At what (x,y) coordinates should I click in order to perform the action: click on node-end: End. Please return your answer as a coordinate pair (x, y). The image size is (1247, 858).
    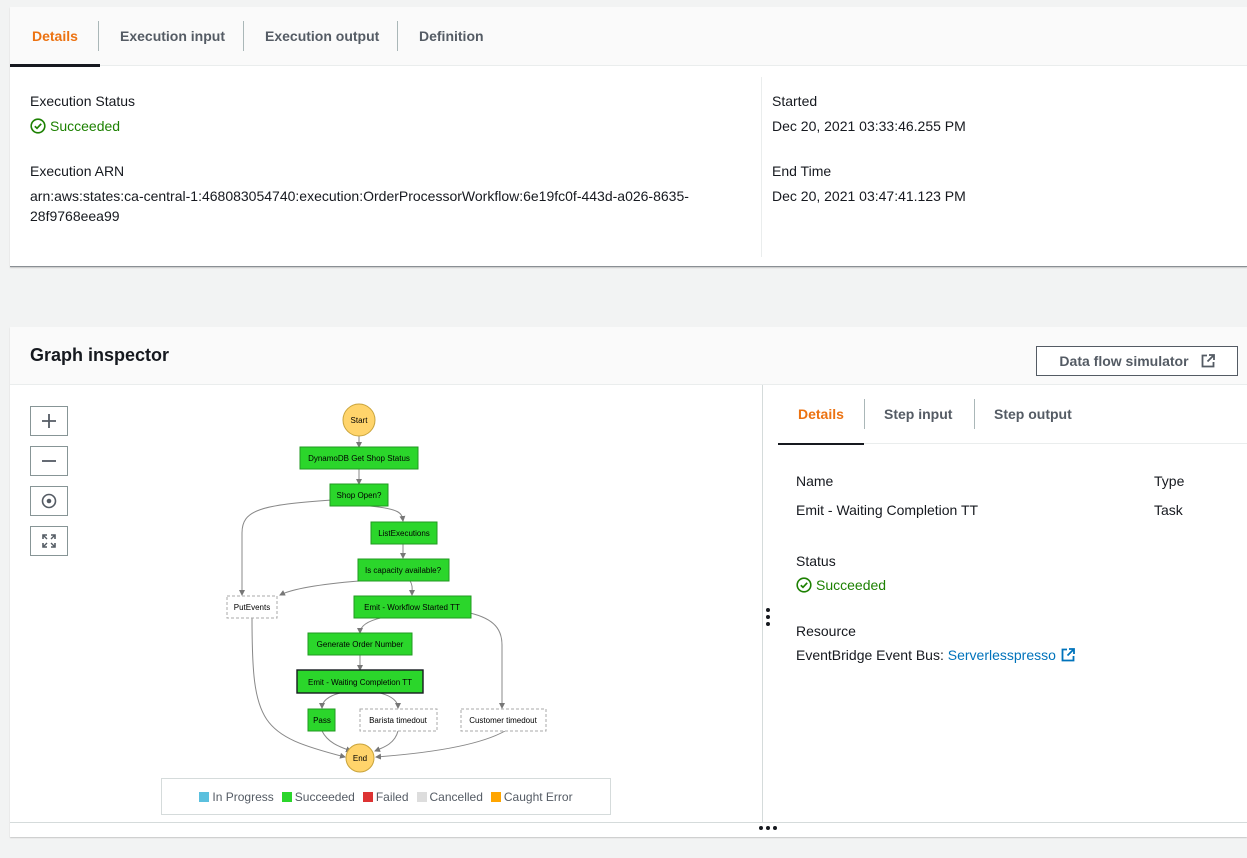
    Looking at the image, I should click on (360, 758).